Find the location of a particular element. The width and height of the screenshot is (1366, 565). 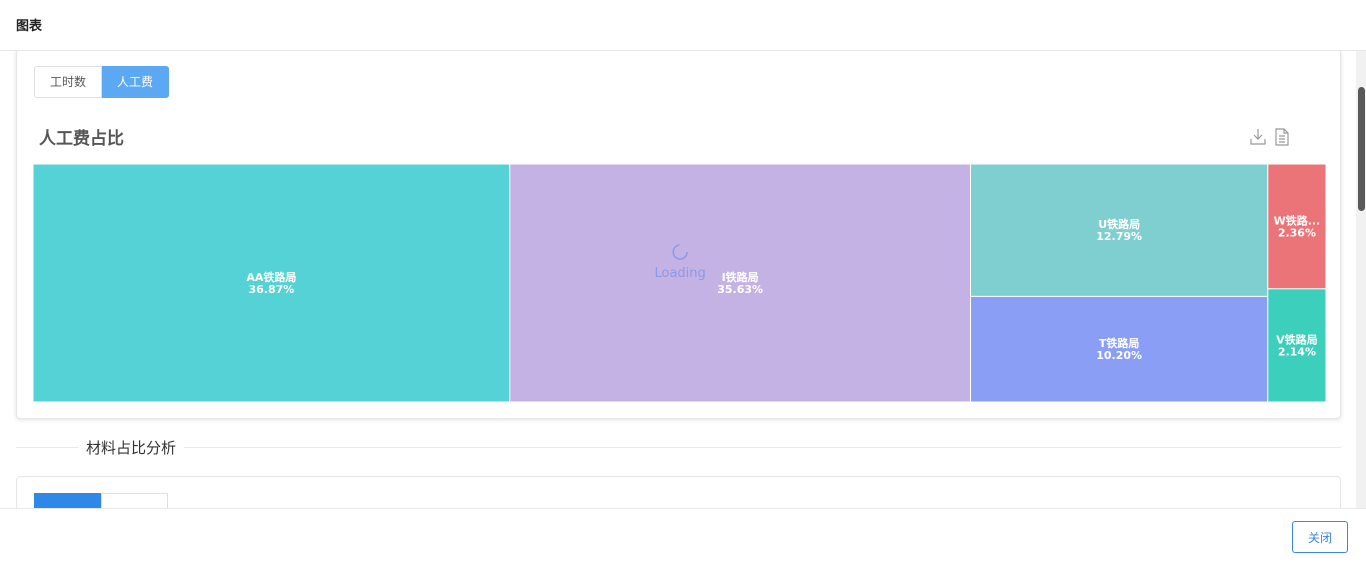

tab-work-hours: 工时数 is located at coordinates (68, 82).